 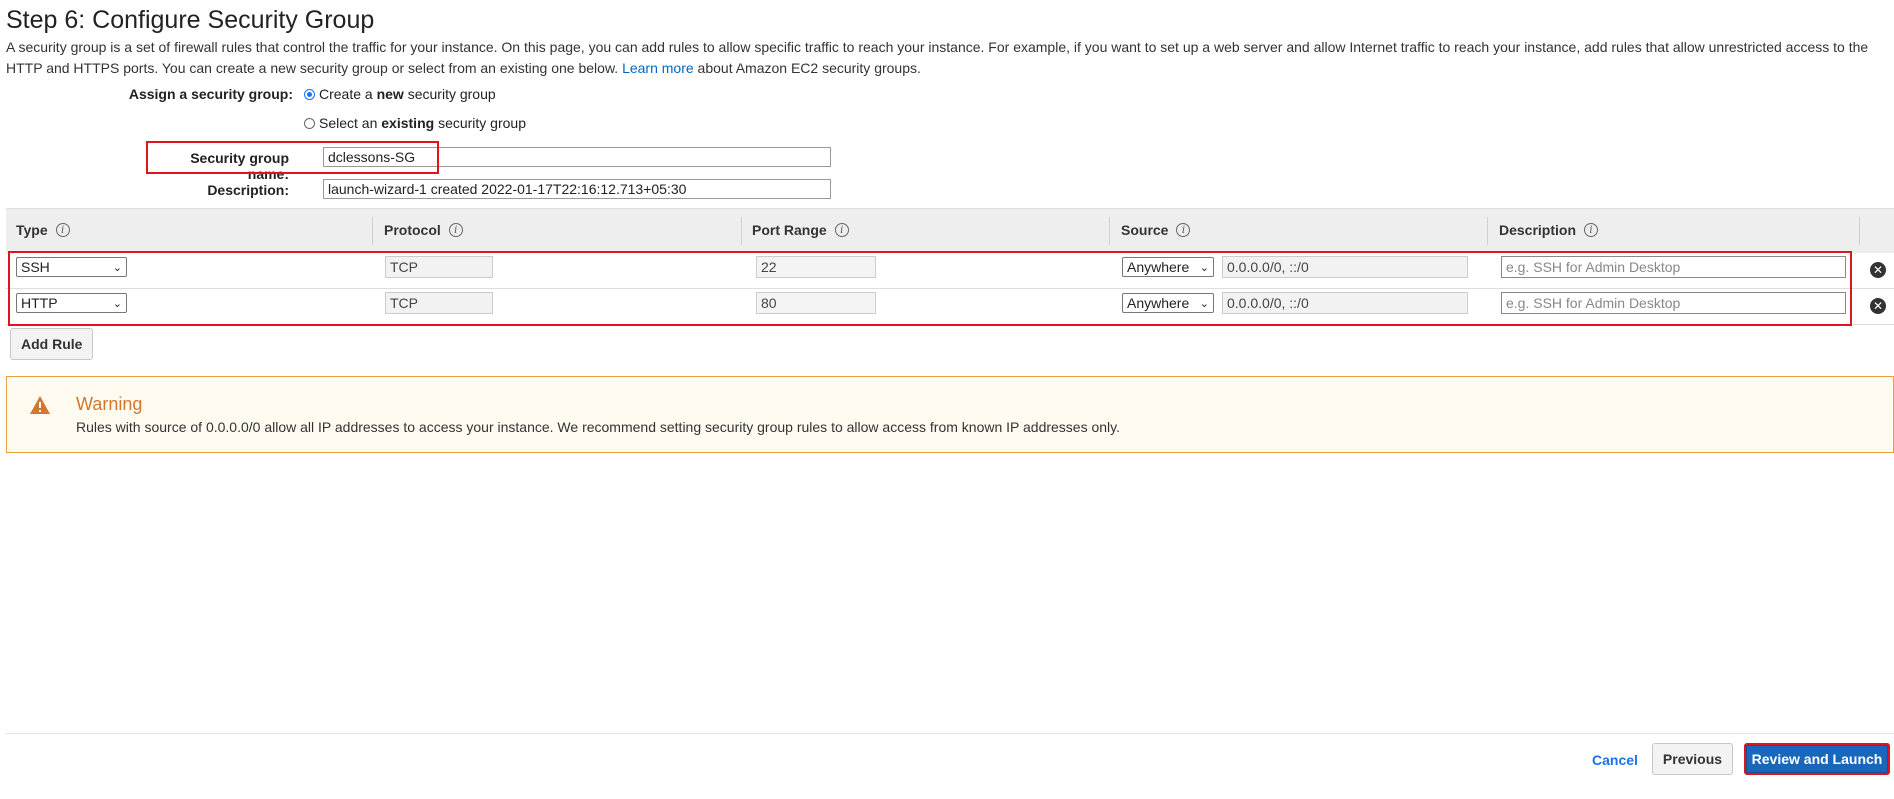 I want to click on security-group-name-input: dclessons-SG, so click(x=577, y=157).